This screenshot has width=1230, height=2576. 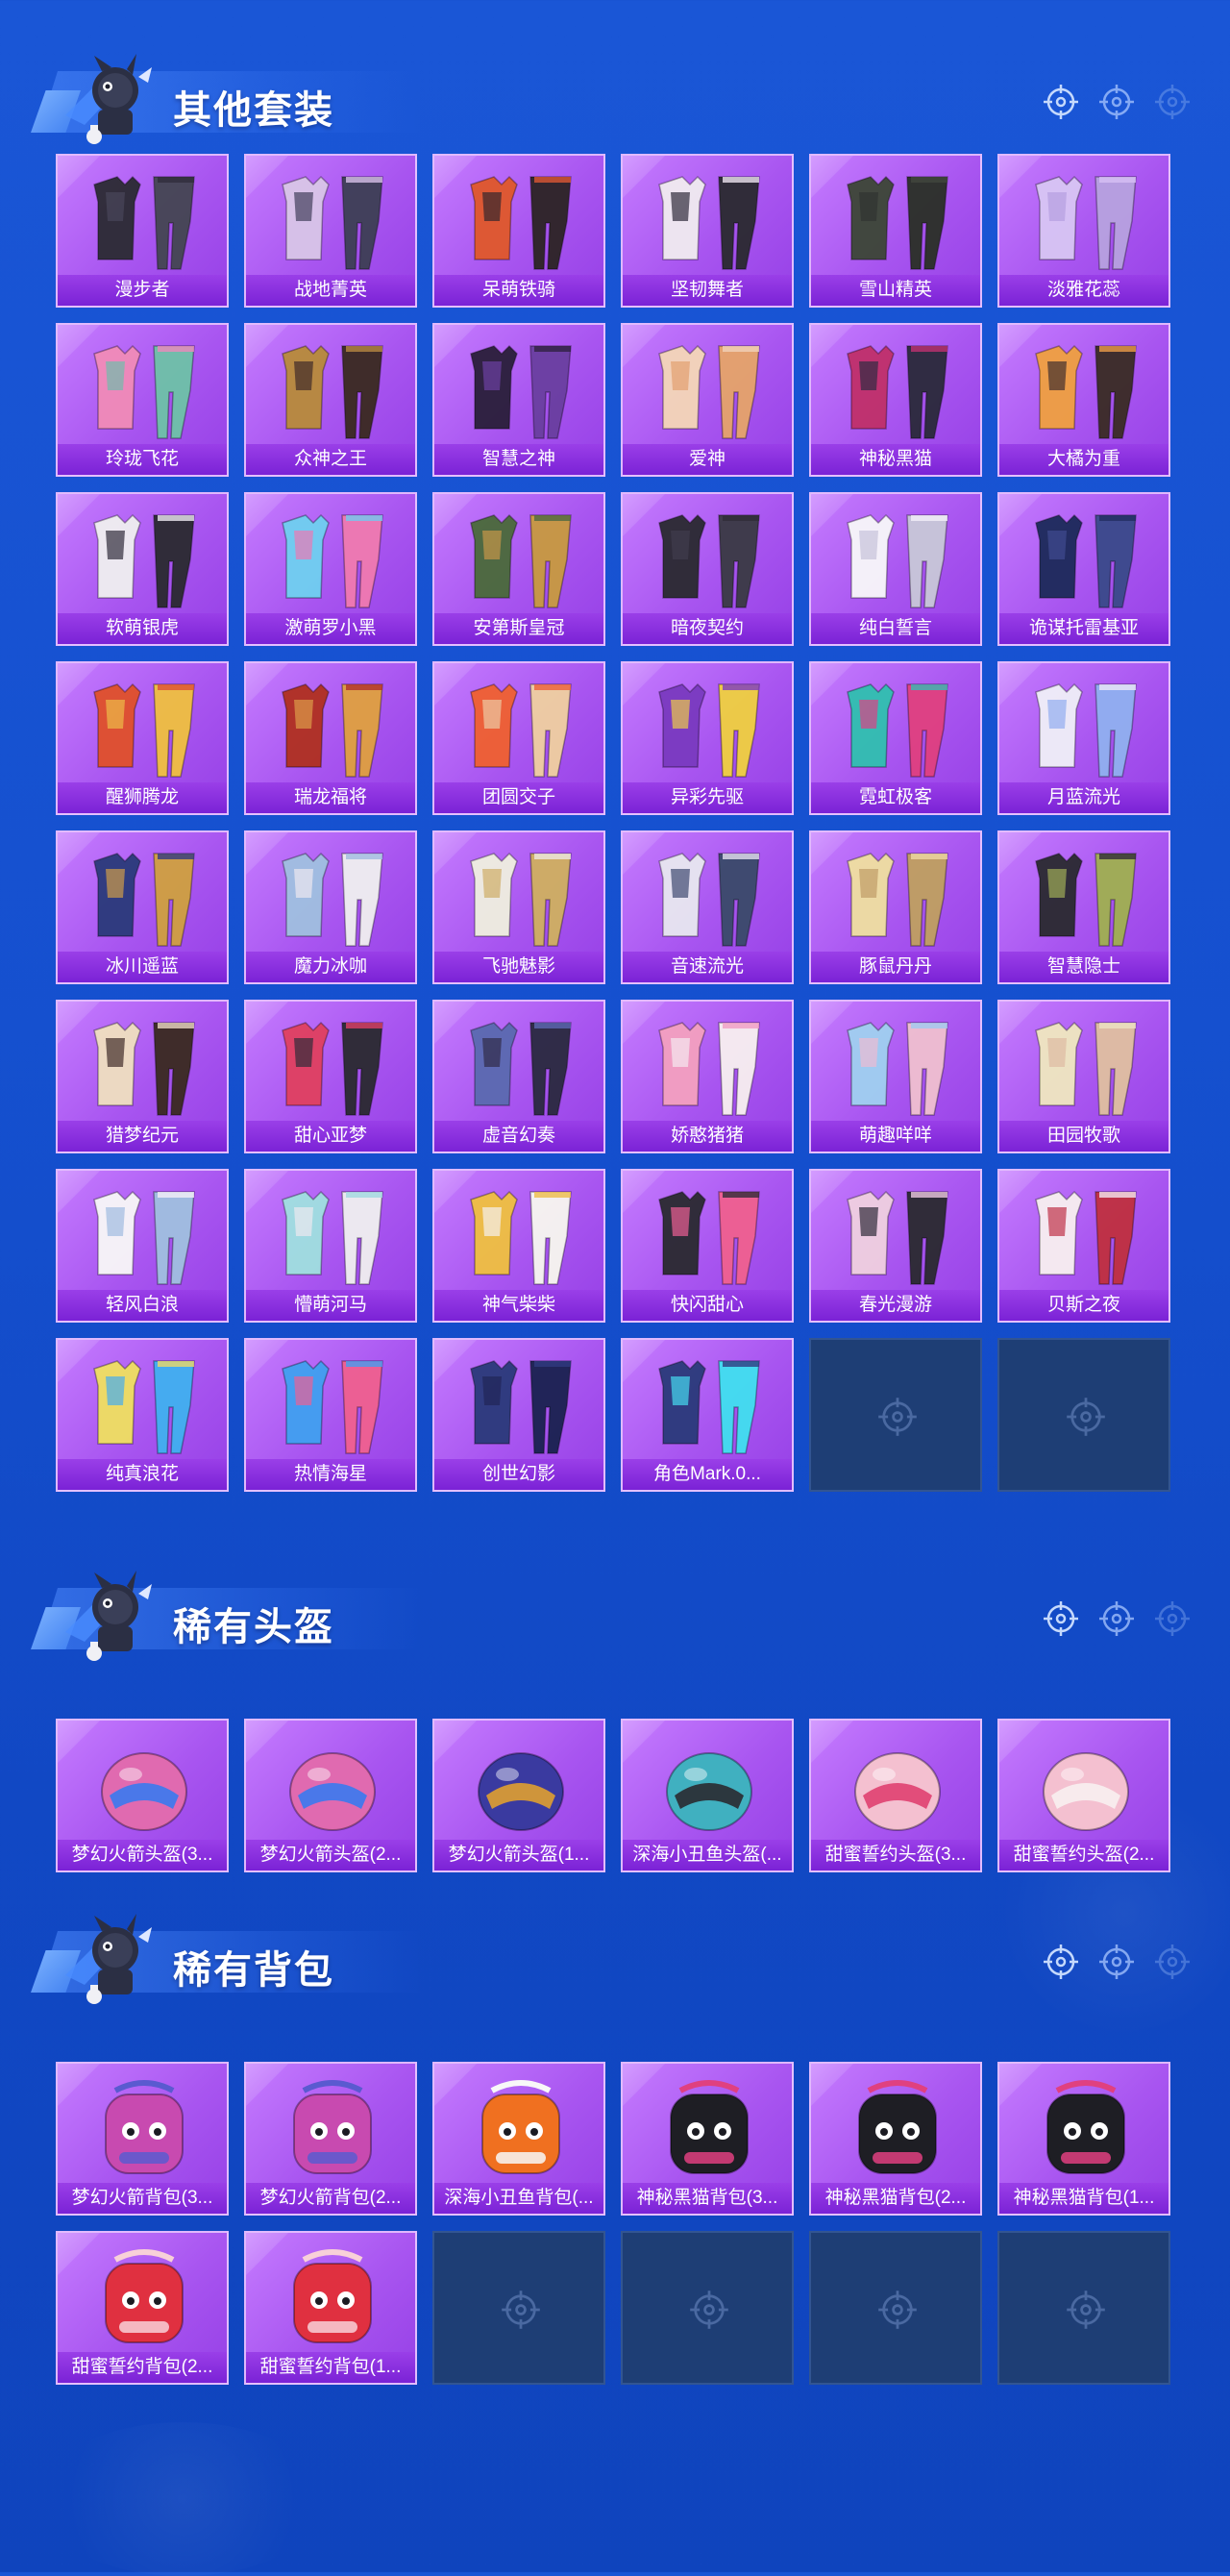 I want to click on item-card: 快闪甜心, so click(x=708, y=1246).